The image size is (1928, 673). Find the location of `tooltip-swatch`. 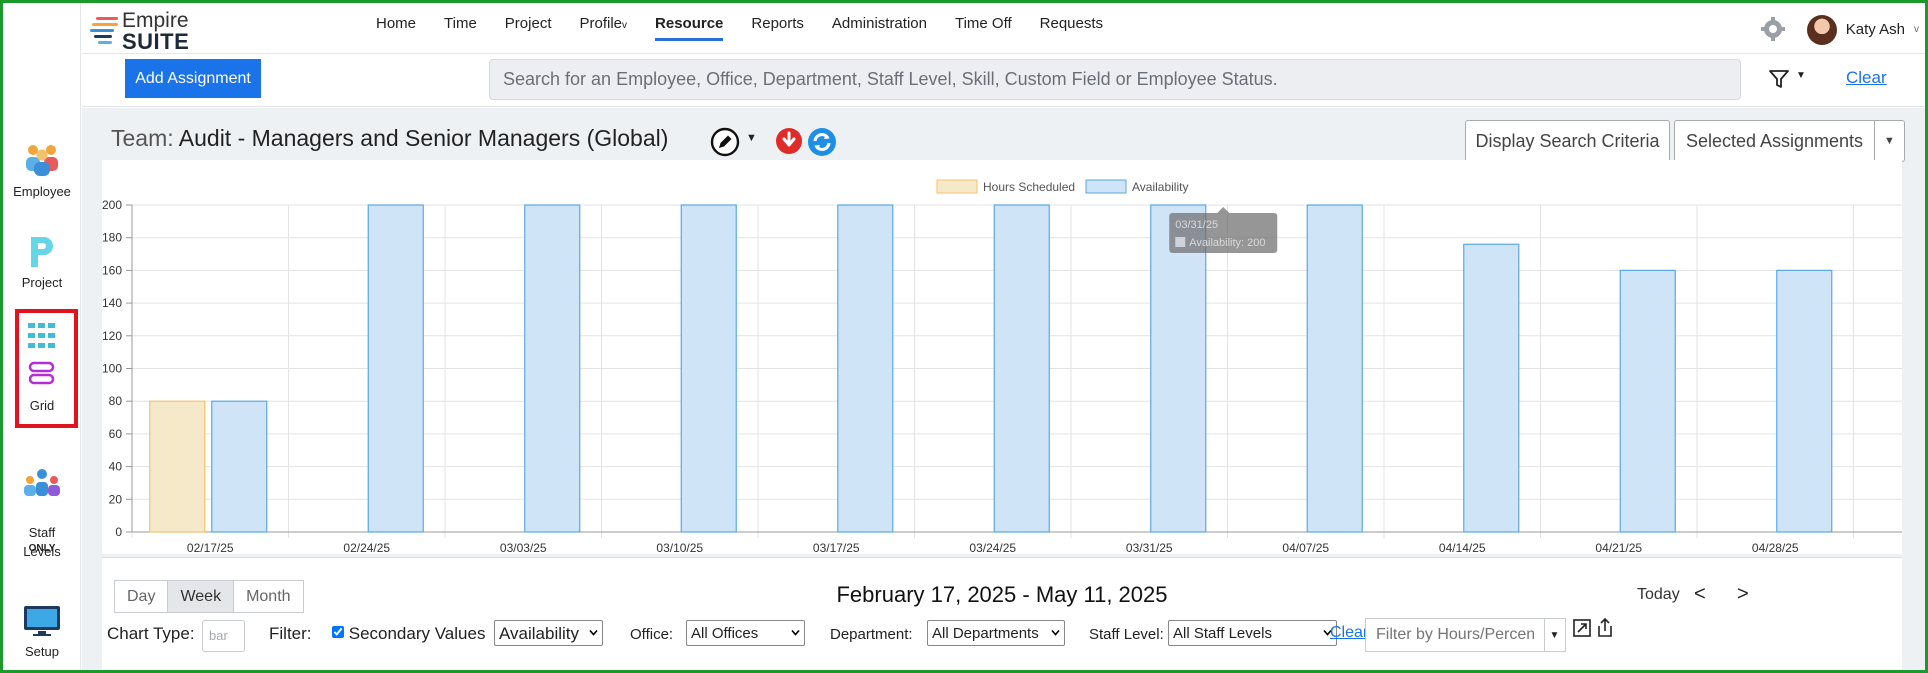

tooltip-swatch is located at coordinates (1180, 242).